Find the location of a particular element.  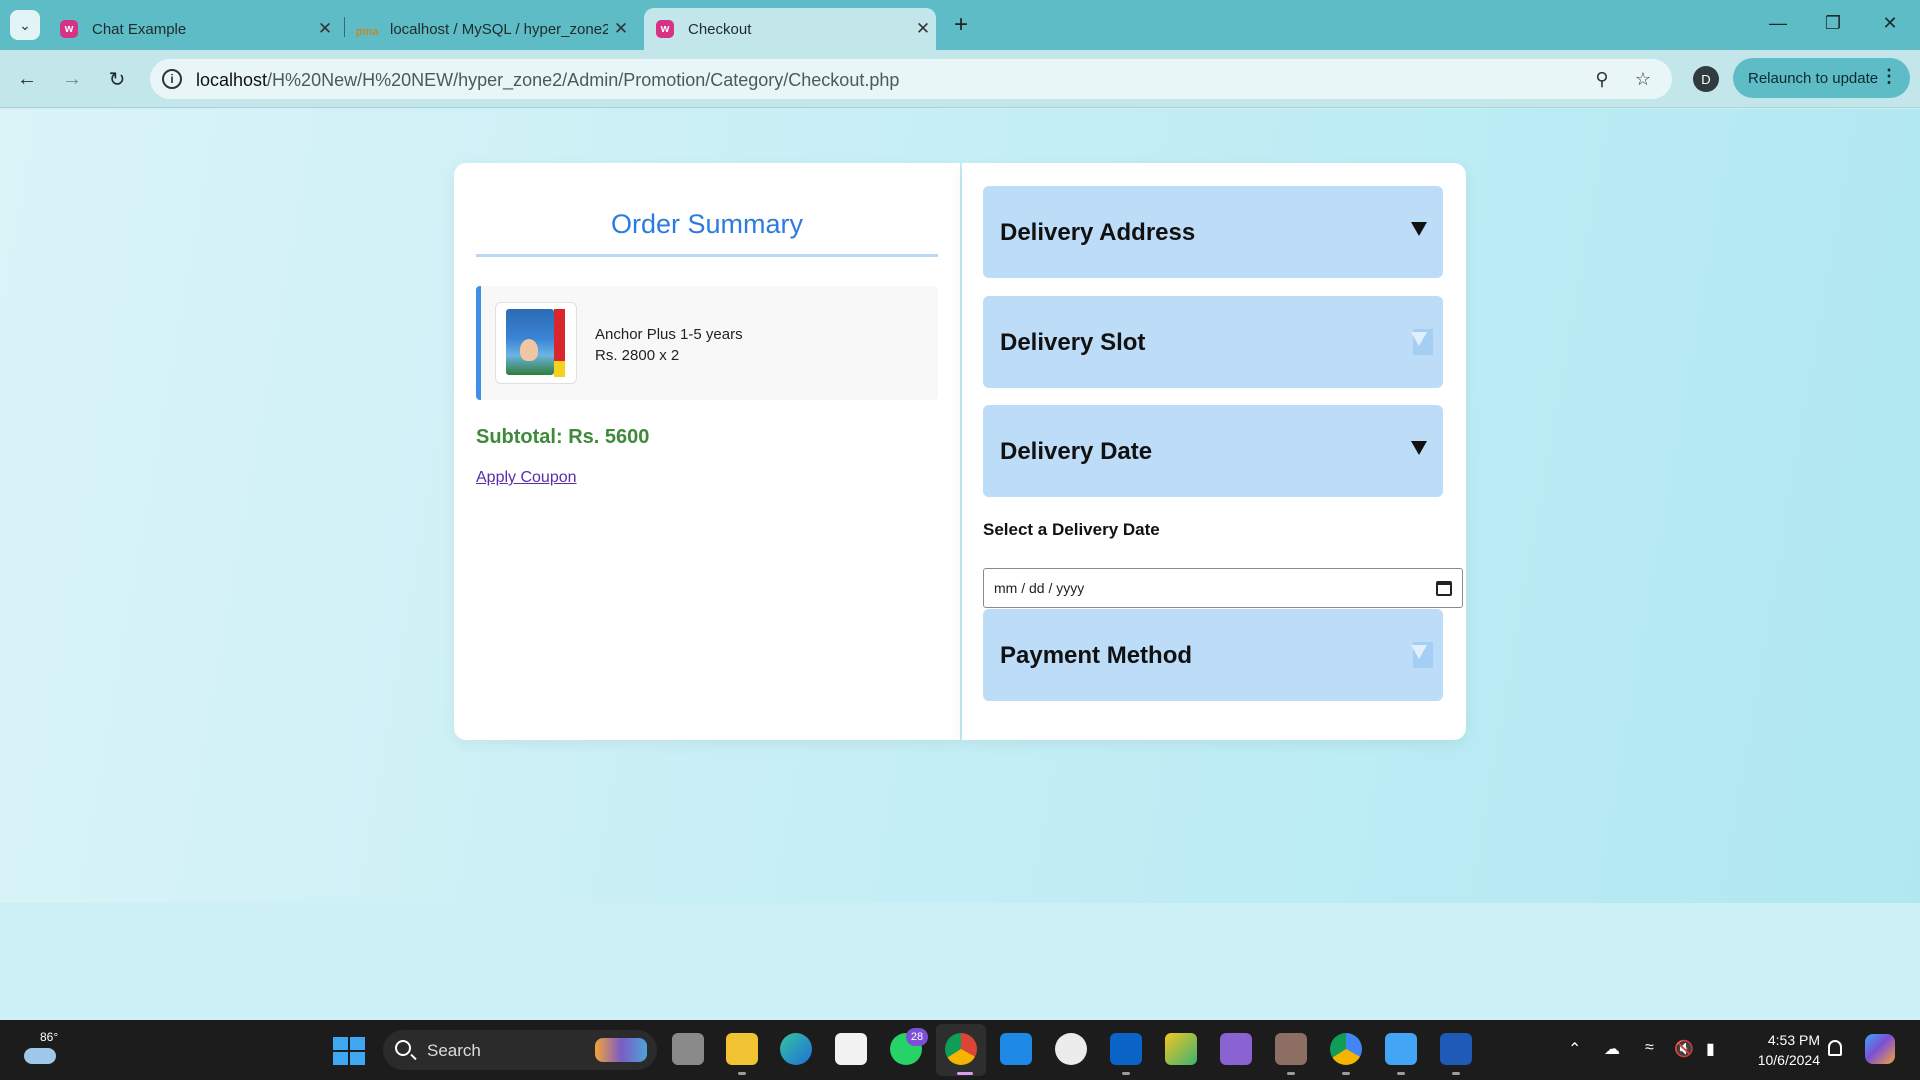

payment-method-accordion: Payment Method is located at coordinates (1213, 655).